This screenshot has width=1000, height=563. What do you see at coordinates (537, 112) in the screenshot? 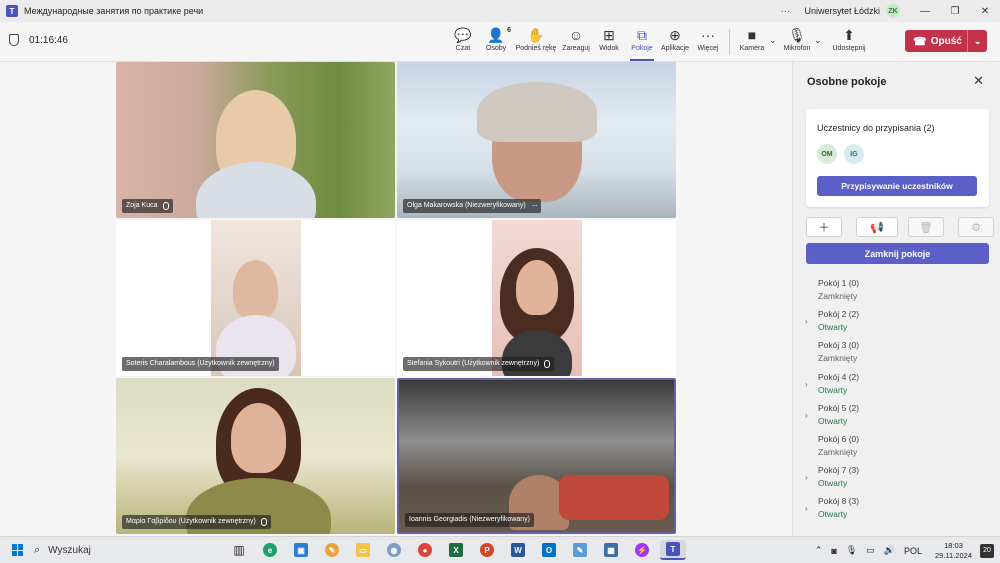
I see `participant-video-hair` at bounding box center [537, 112].